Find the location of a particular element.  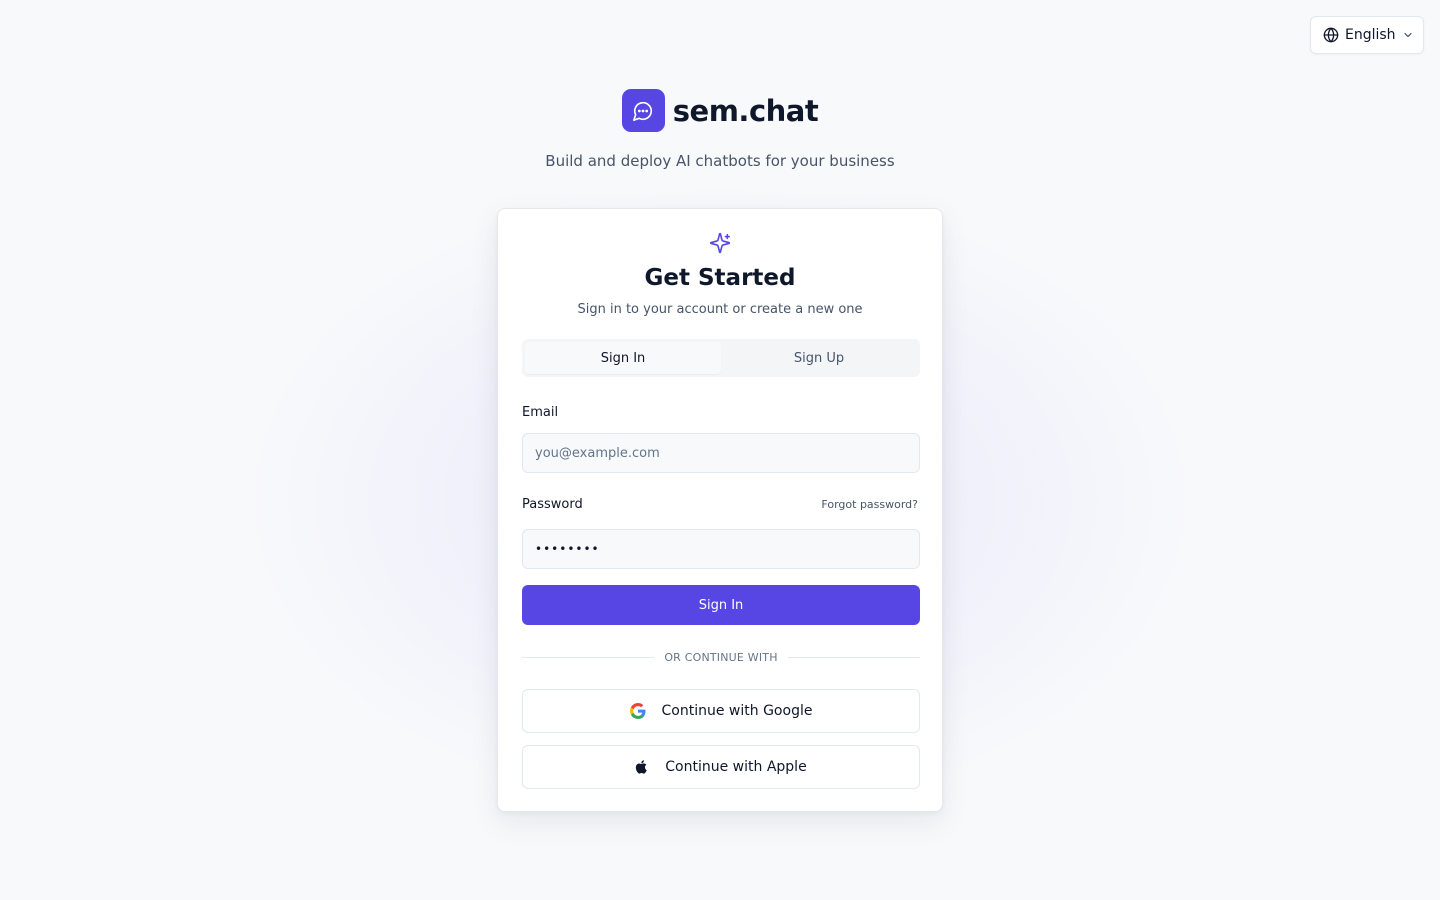

email-label: Email is located at coordinates (540, 412).